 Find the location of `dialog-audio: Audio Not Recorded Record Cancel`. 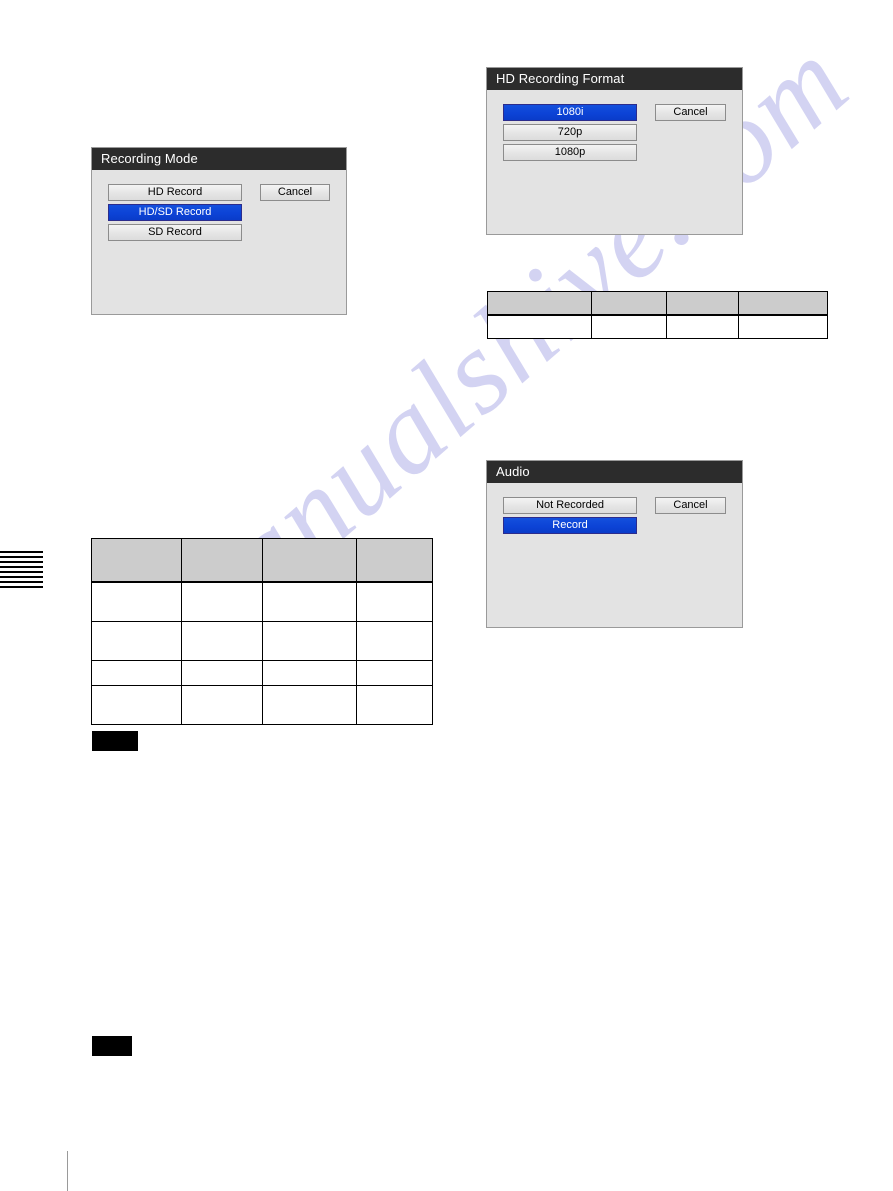

dialog-audio: Audio Not Recorded Record Cancel is located at coordinates (614, 544).